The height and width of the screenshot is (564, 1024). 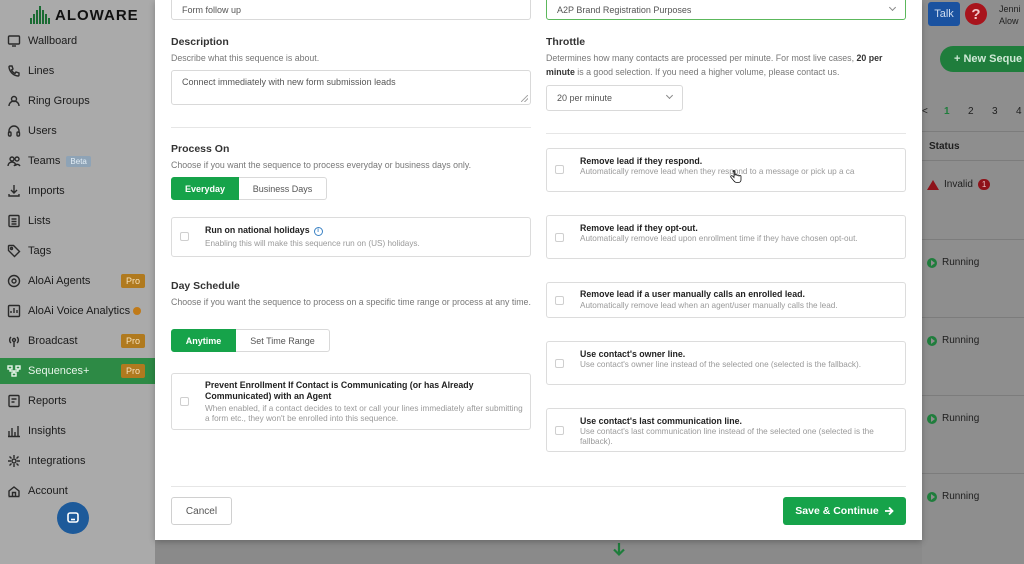 What do you see at coordinates (559, 300) in the screenshot?
I see `remove-if-manual-call-checkbox` at bounding box center [559, 300].